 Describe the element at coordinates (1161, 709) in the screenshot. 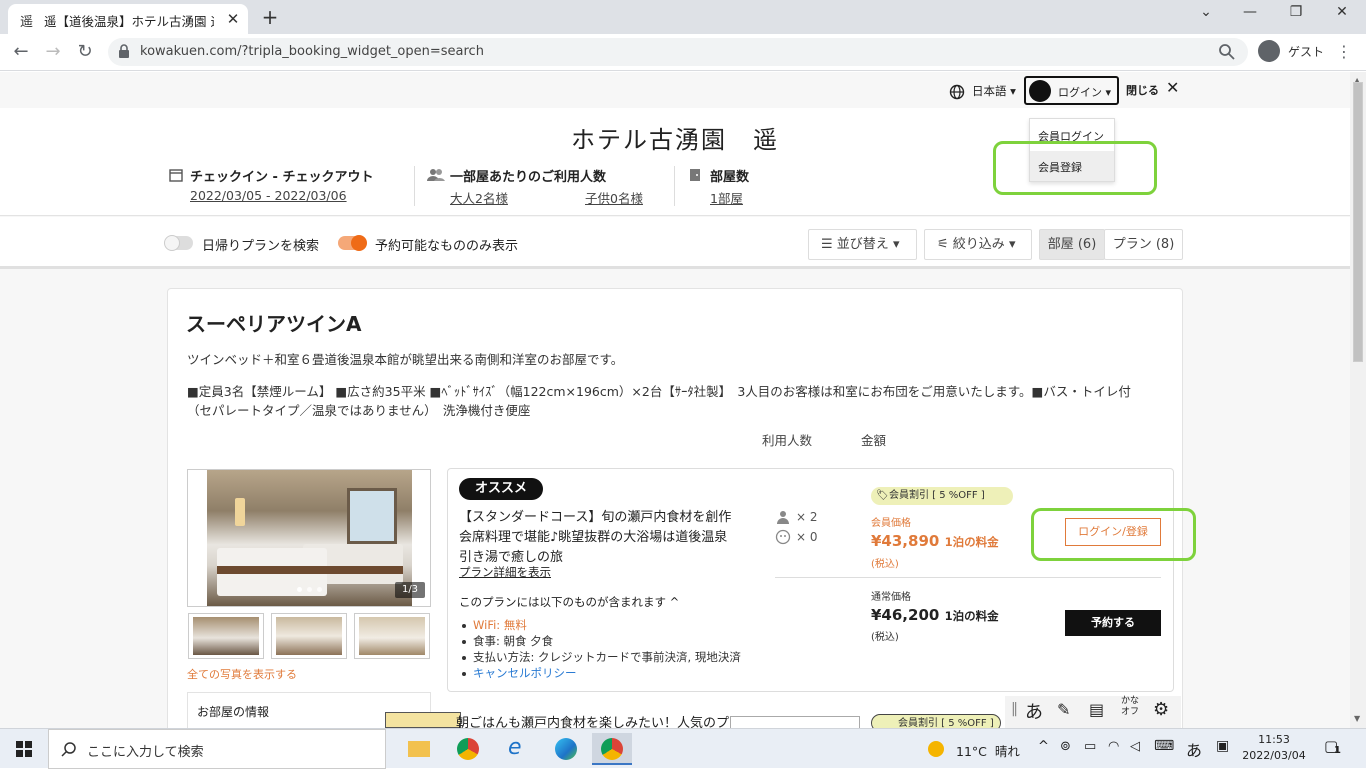

I see `ime-settings-icon: ⚙` at that location.